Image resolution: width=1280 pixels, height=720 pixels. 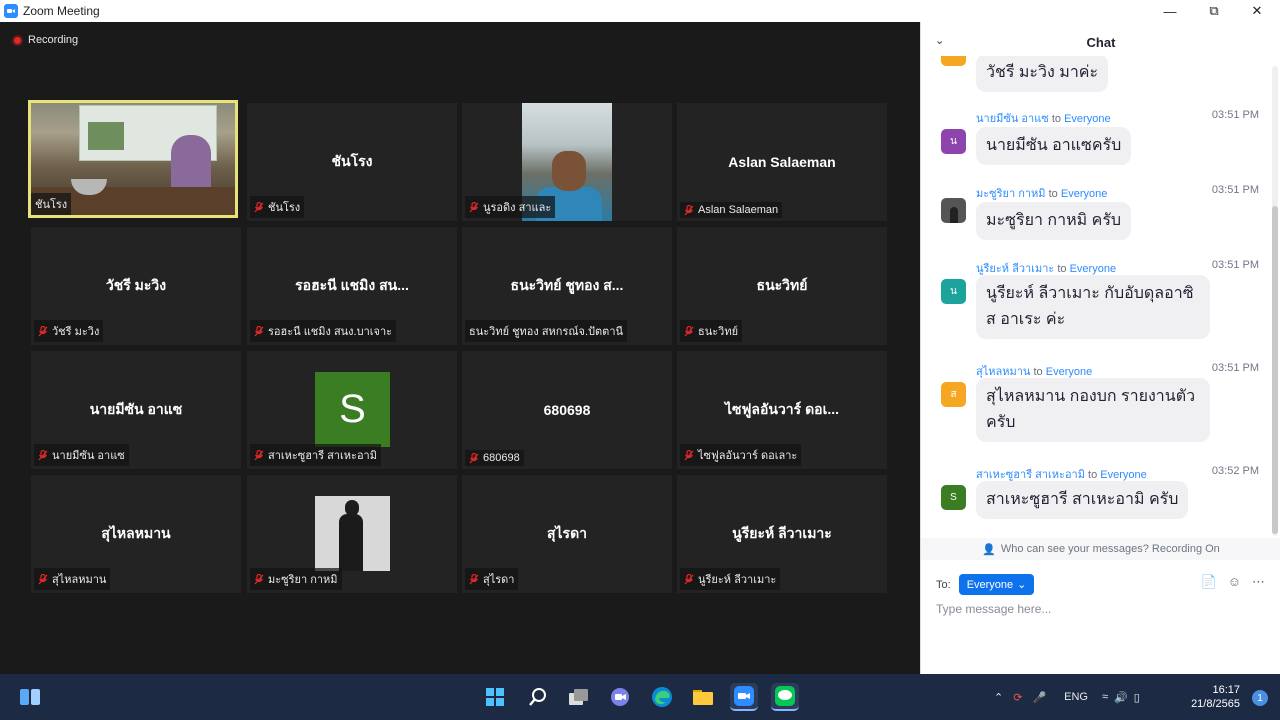 I want to click on video-tile: ชันโรง ชันโรง, so click(x=352, y=162).